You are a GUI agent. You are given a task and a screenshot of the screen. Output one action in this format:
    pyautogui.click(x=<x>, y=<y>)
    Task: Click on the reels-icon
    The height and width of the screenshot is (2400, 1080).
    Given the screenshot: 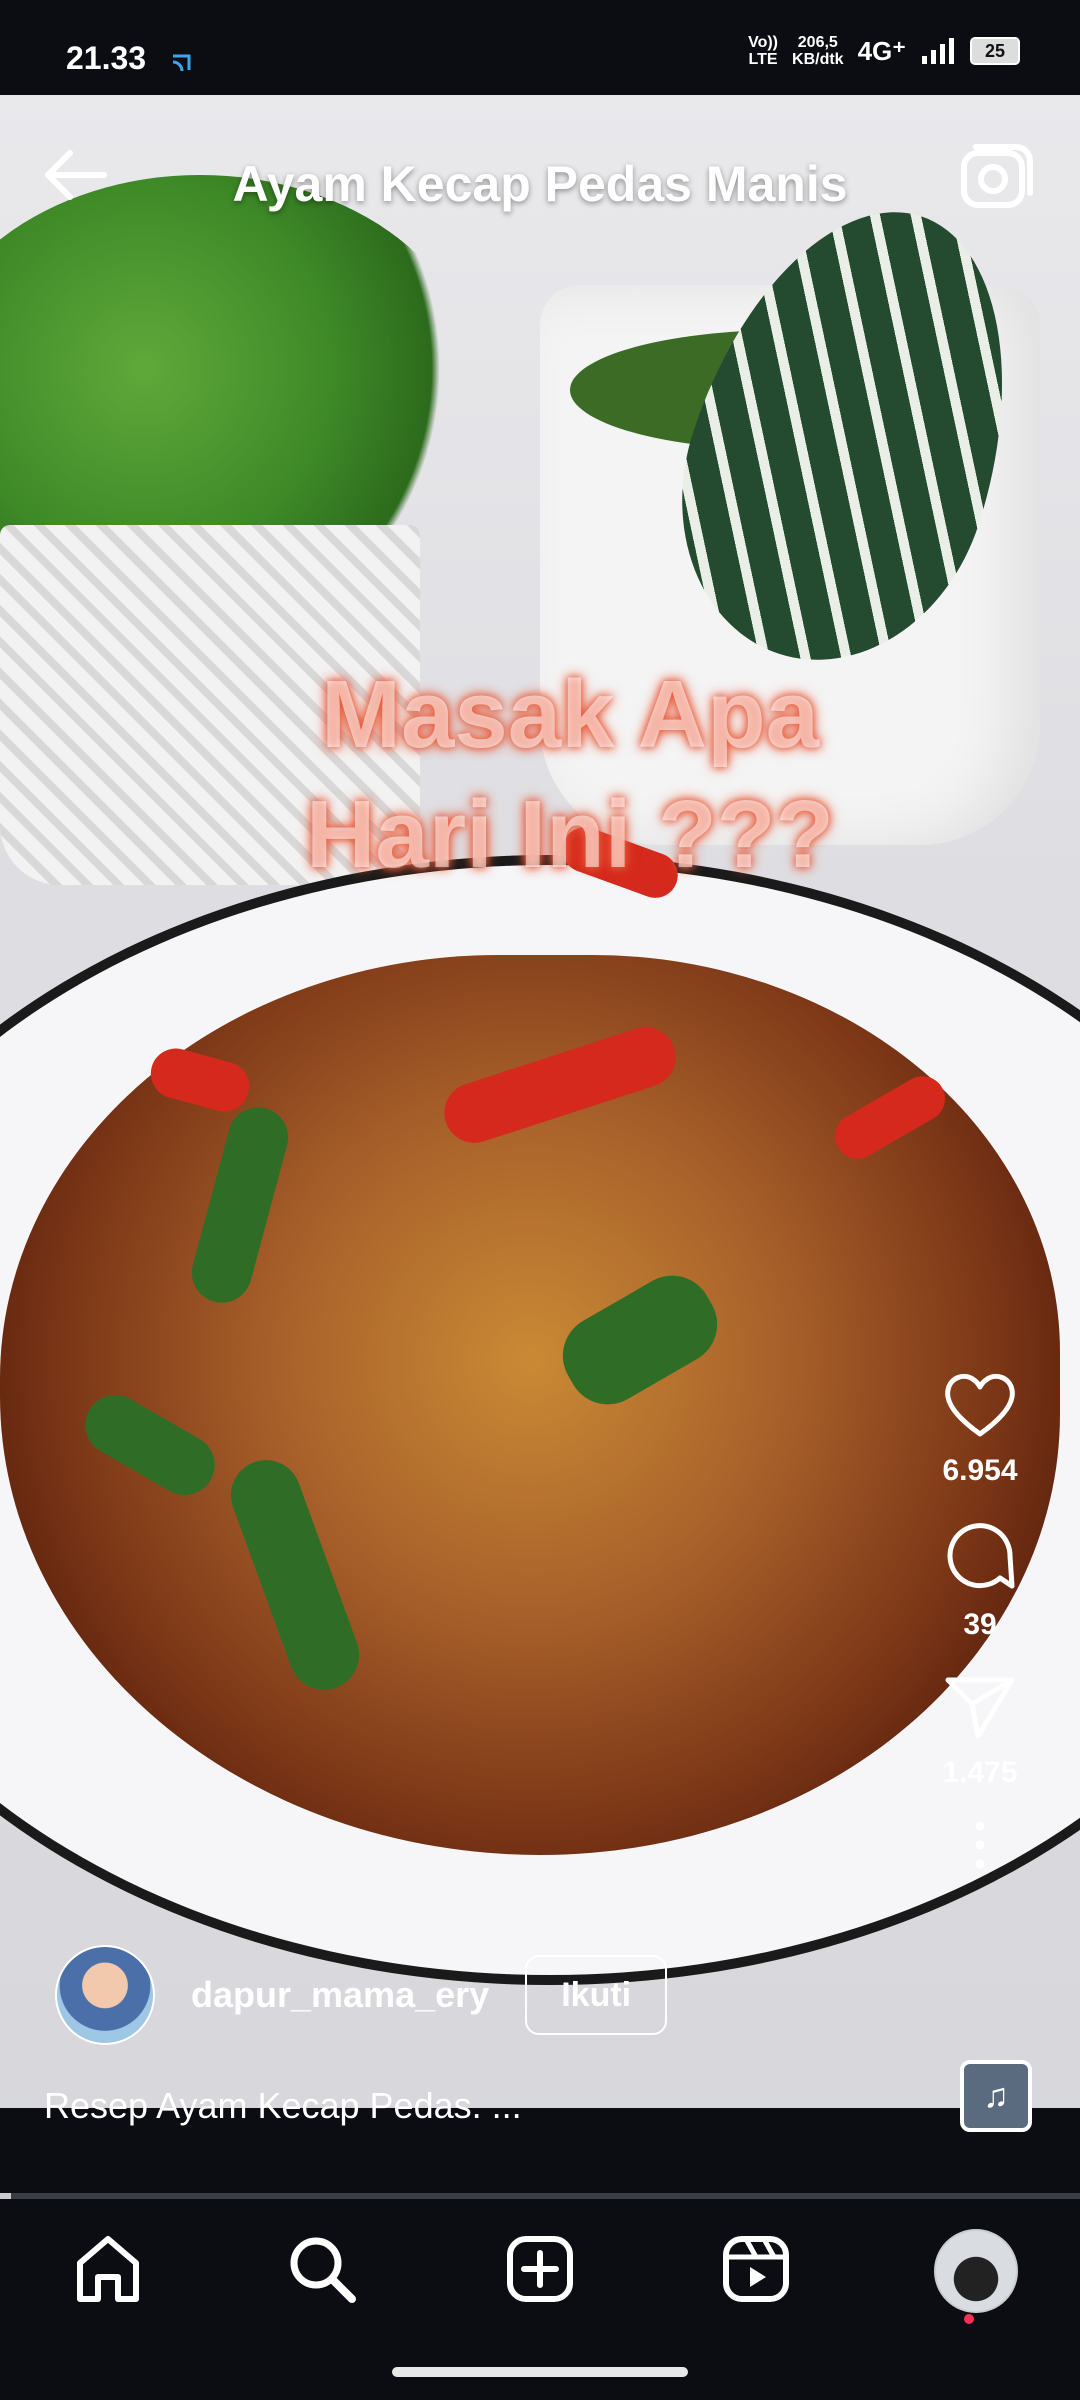 What is the action you would take?
    pyautogui.click(x=756, y=2269)
    